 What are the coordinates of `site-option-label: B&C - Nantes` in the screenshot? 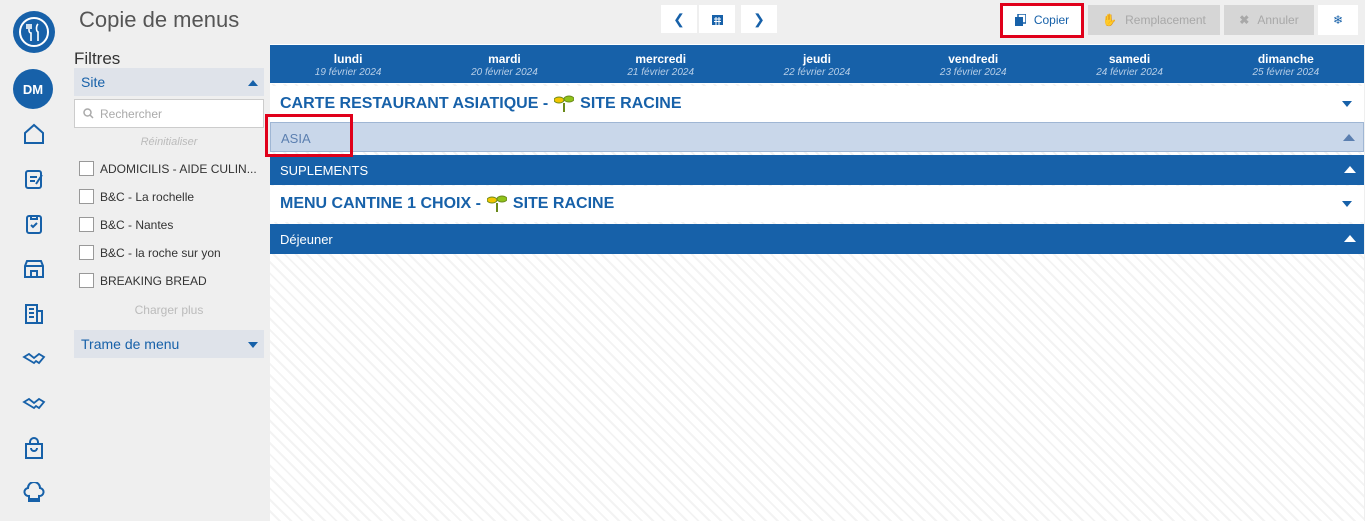 It's located at (137, 224).